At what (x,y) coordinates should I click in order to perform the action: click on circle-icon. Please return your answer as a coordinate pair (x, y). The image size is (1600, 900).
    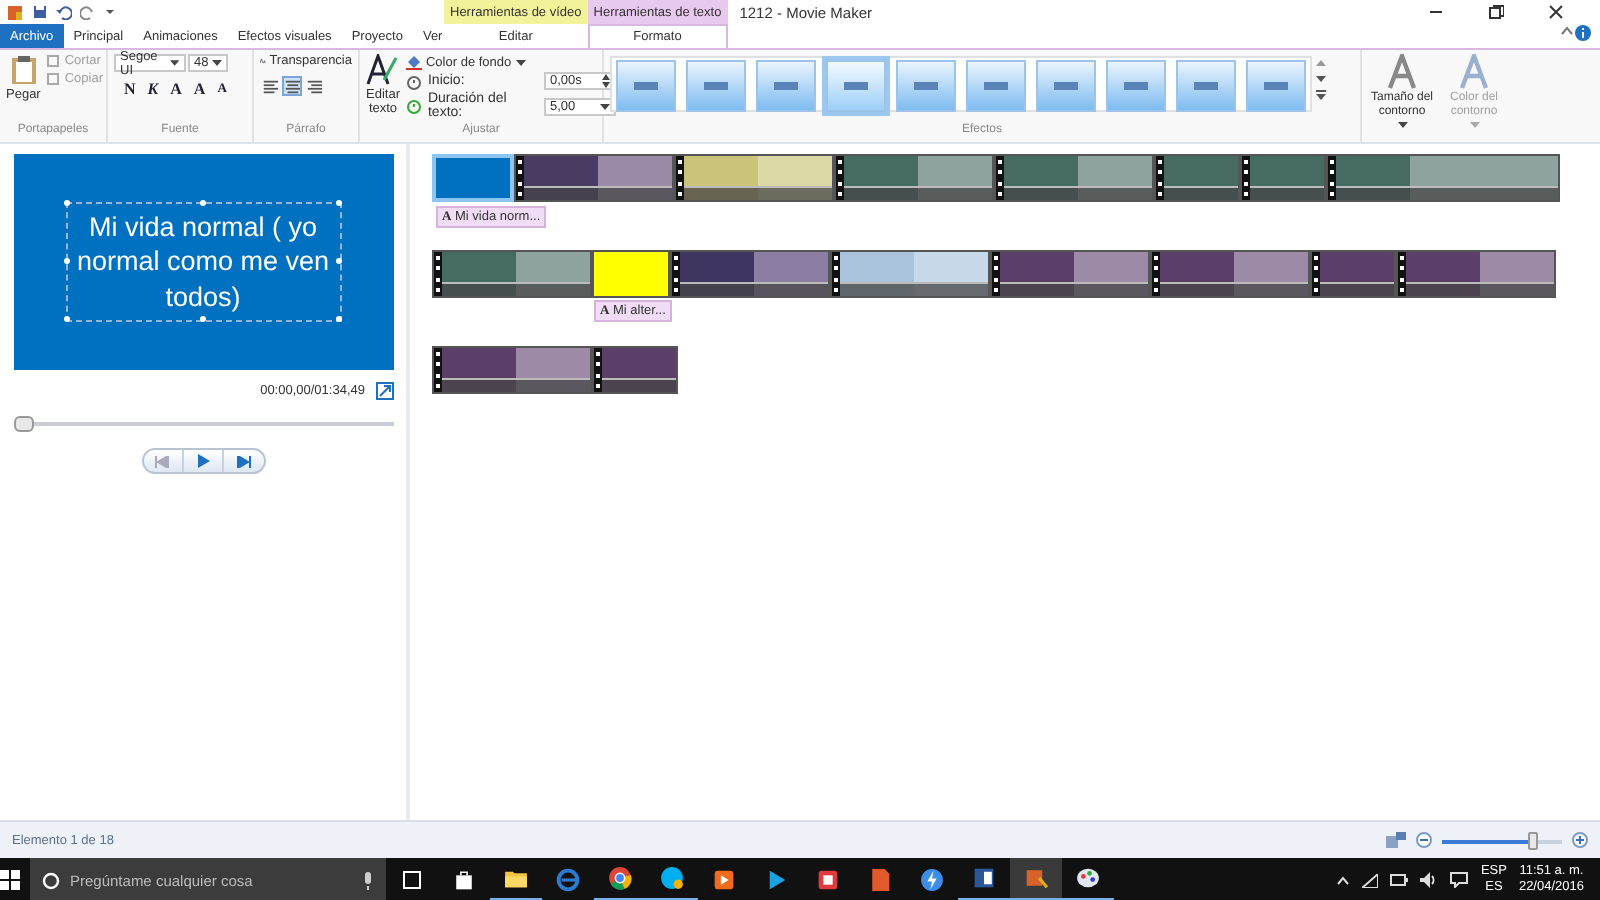
    Looking at the image, I should click on (51, 880).